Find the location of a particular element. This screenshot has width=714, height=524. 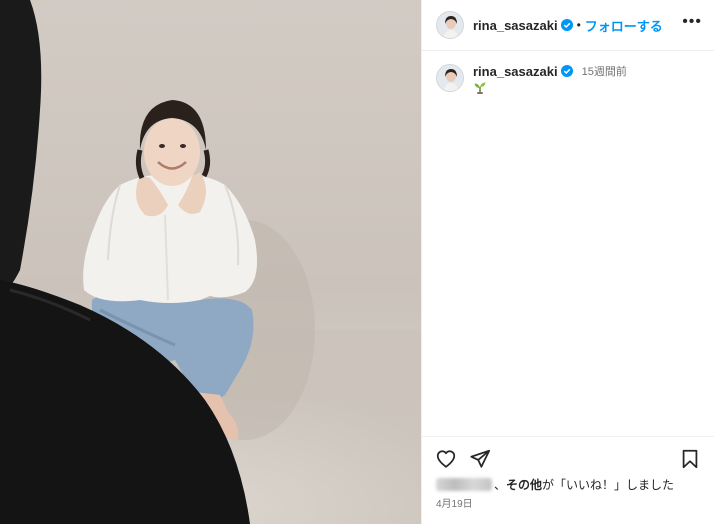

blurred-liker-name is located at coordinates (464, 484).